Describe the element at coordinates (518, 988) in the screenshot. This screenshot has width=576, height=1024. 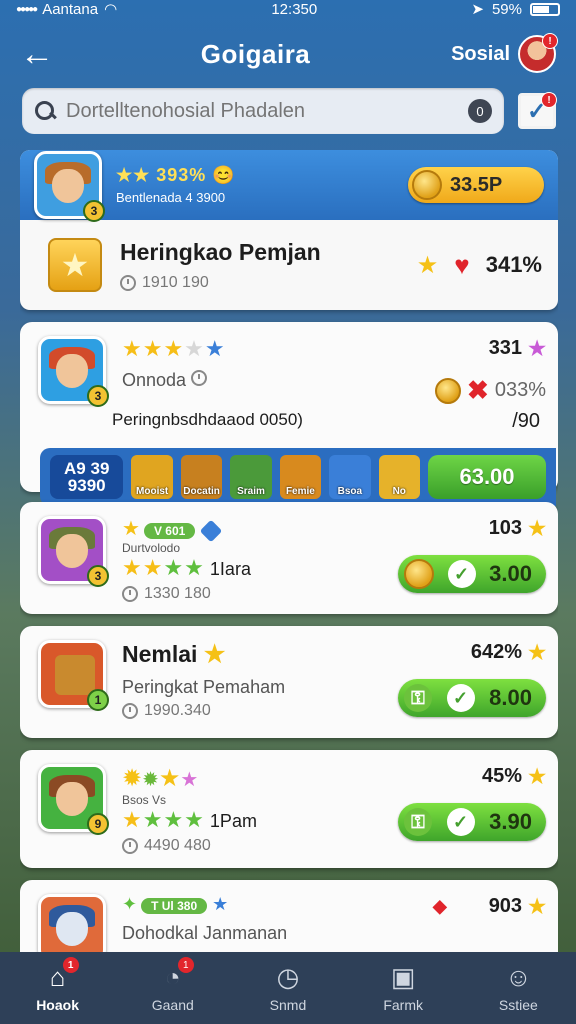
I see `nav-profile: ☺ Sstiee` at that location.